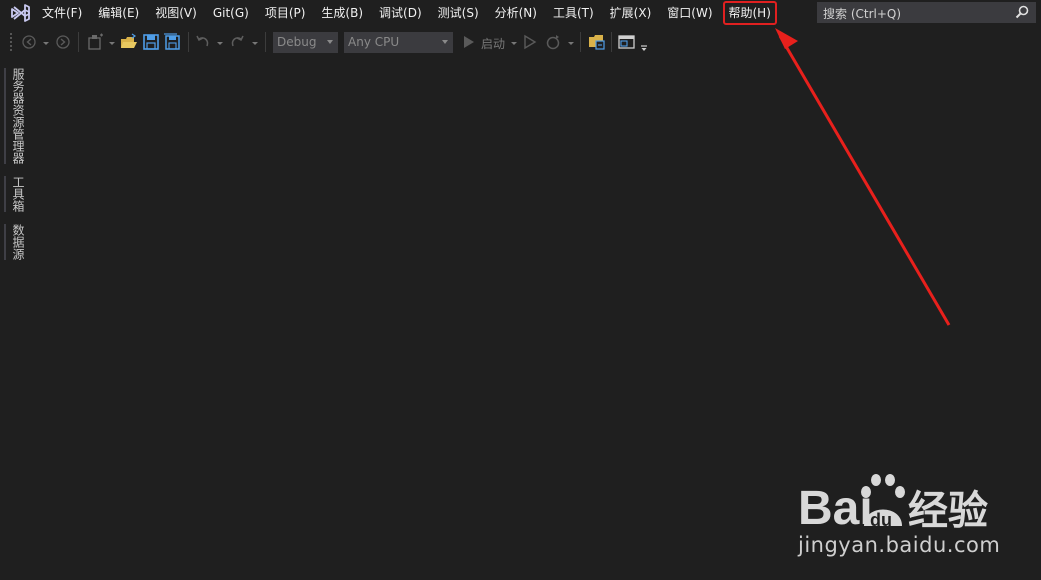 Image resolution: width=1041 pixels, height=580 pixels. I want to click on solution-platform-select: Any CPU, so click(398, 42).